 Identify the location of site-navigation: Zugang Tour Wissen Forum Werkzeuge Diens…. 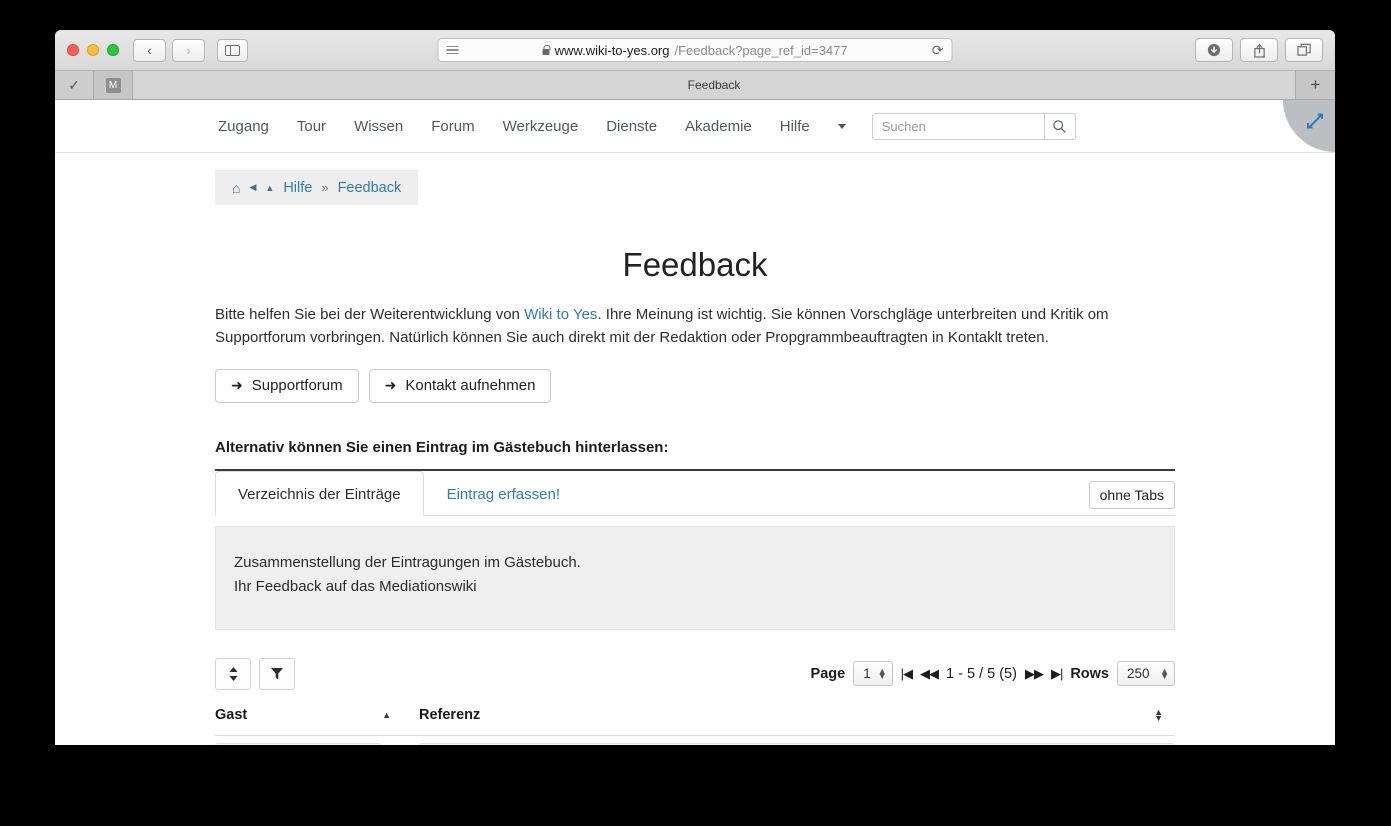
(695, 126).